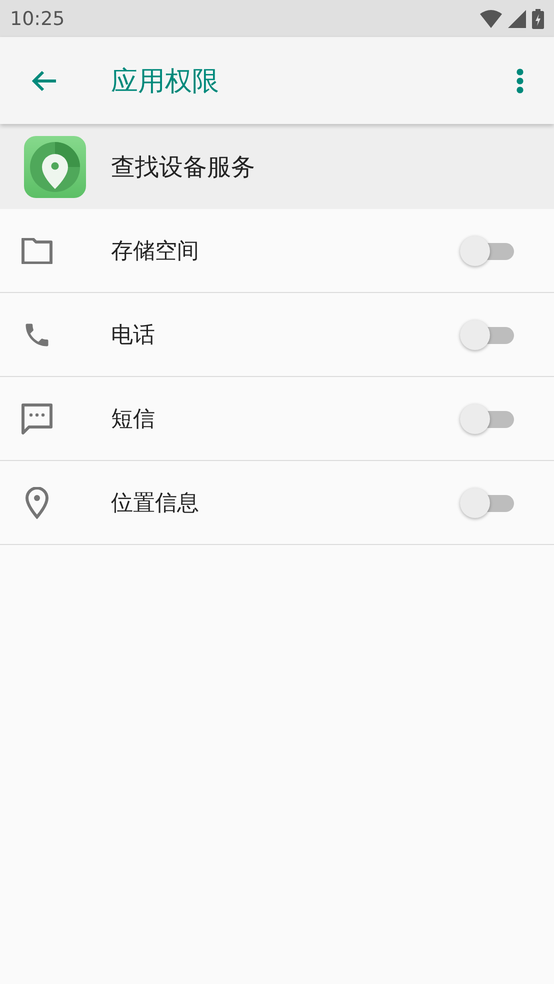 Image resolution: width=554 pixels, height=984 pixels. What do you see at coordinates (44, 80) in the screenshot?
I see `back-arrow-icon` at bounding box center [44, 80].